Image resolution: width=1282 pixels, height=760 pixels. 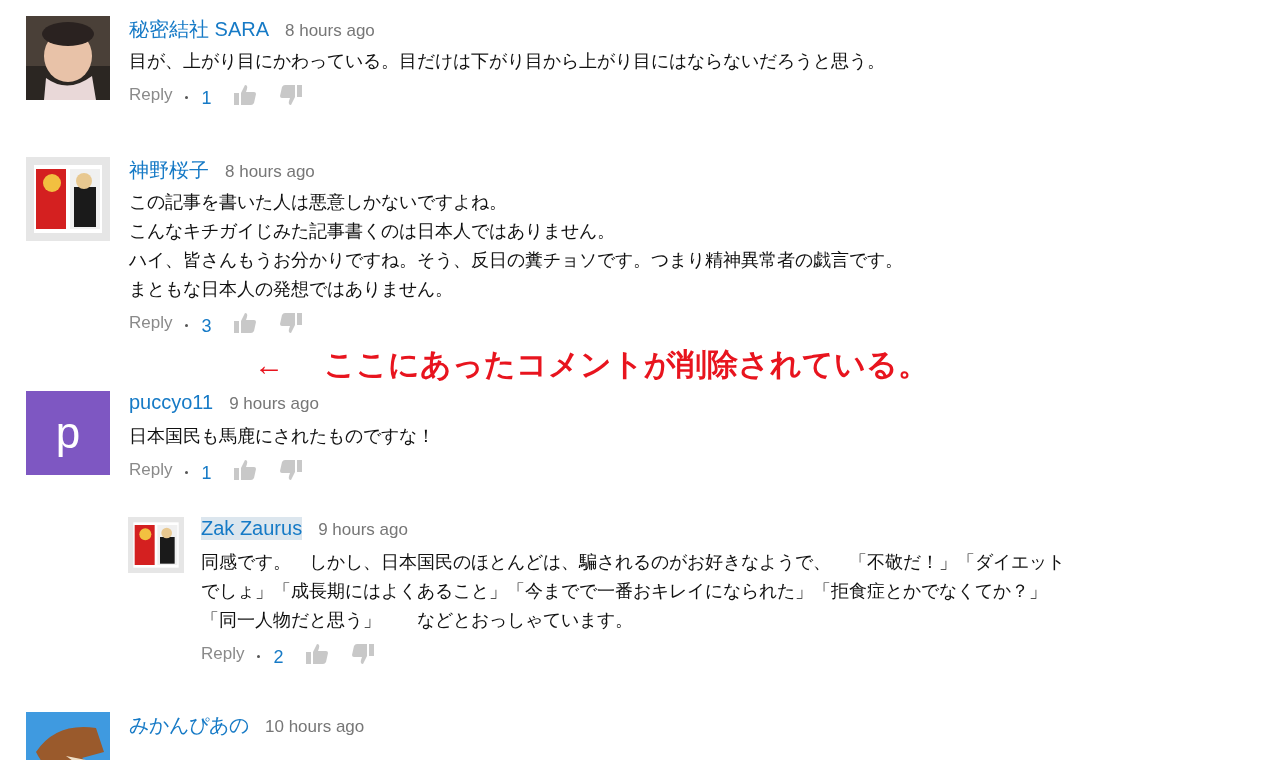 I want to click on comment-text: 同感です。 しかし、日本国民のほとんどは、騙されるのがお好きなようで、 「不敬だ！」「ダイエット, so click(x=633, y=562).